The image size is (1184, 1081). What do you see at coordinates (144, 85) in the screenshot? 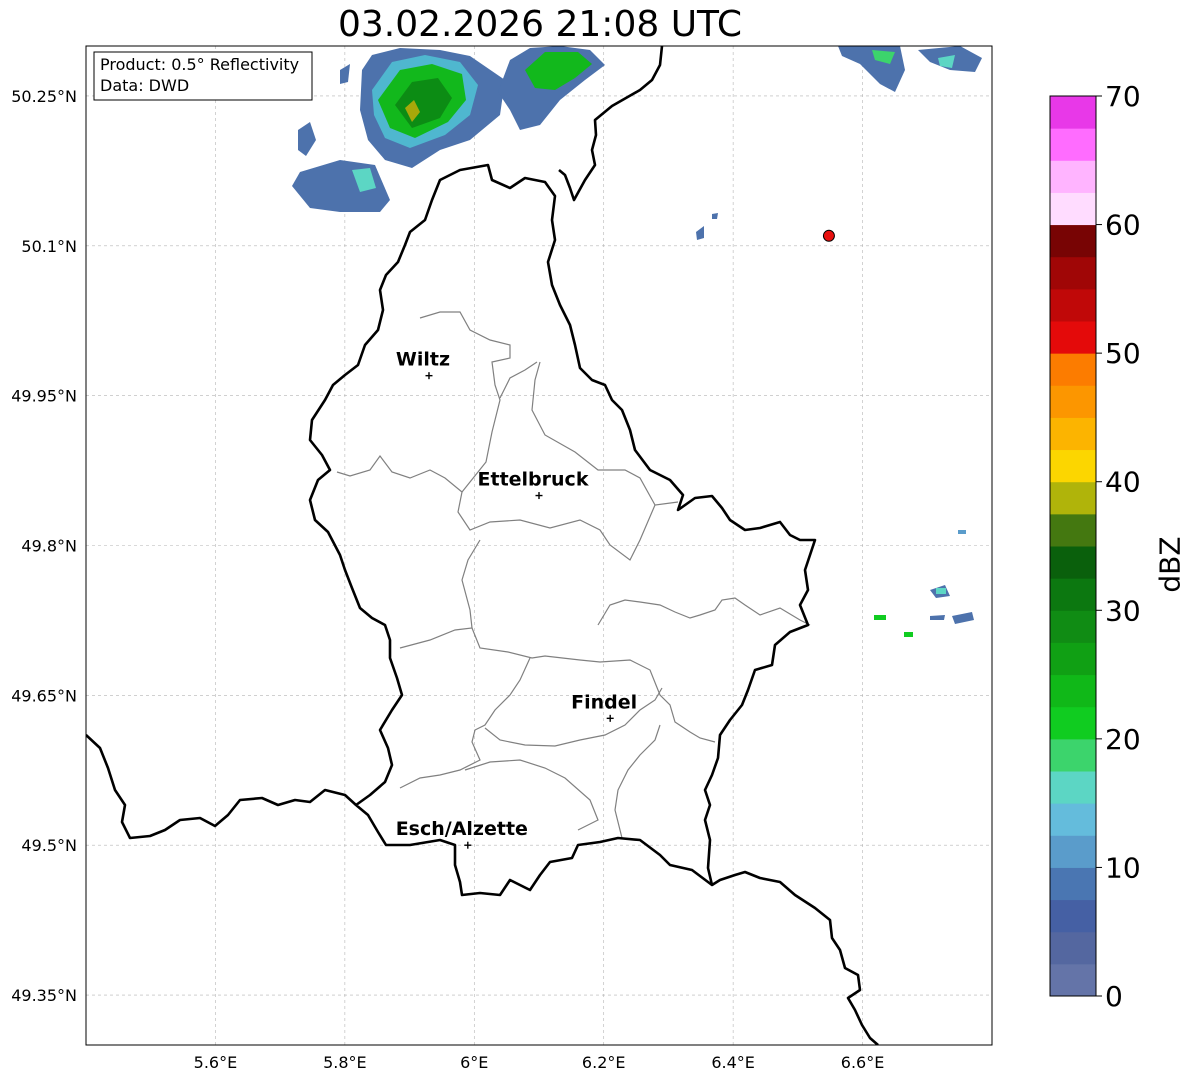
I see `info-data-source: Data: DWD` at bounding box center [144, 85].